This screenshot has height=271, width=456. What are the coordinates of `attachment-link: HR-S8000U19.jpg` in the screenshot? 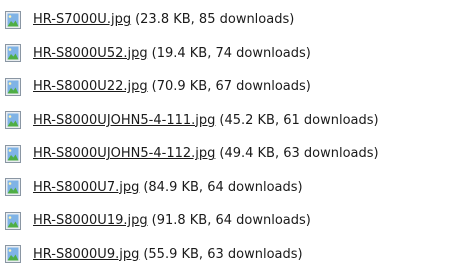 It's located at (90, 220).